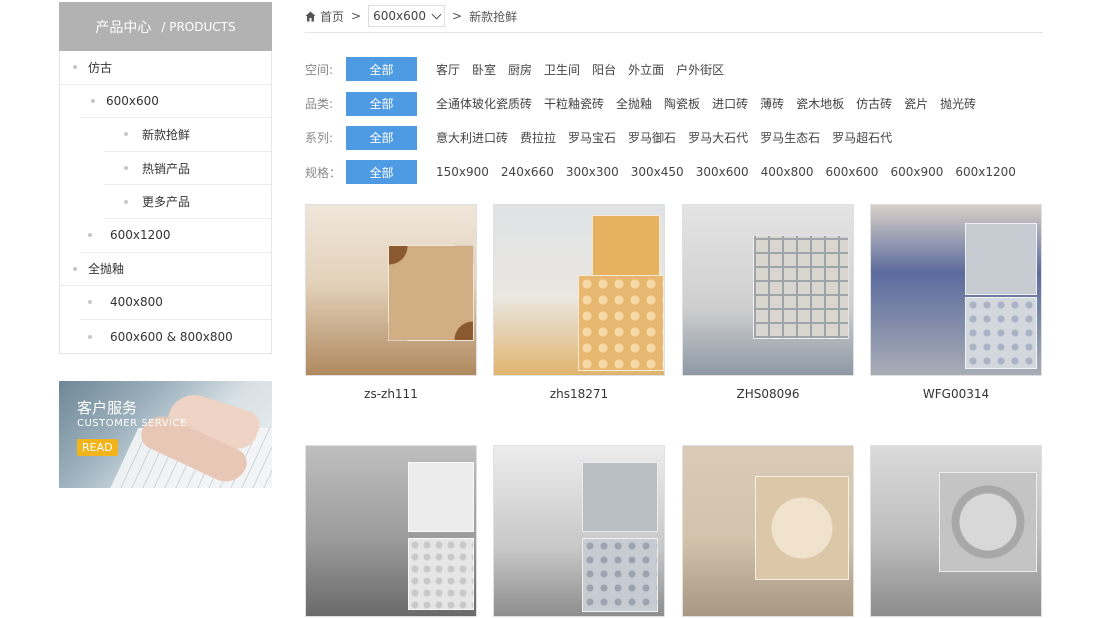 The width and height of the screenshot is (1100, 618). What do you see at coordinates (107, 408) in the screenshot?
I see `service-title: 客户服务` at bounding box center [107, 408].